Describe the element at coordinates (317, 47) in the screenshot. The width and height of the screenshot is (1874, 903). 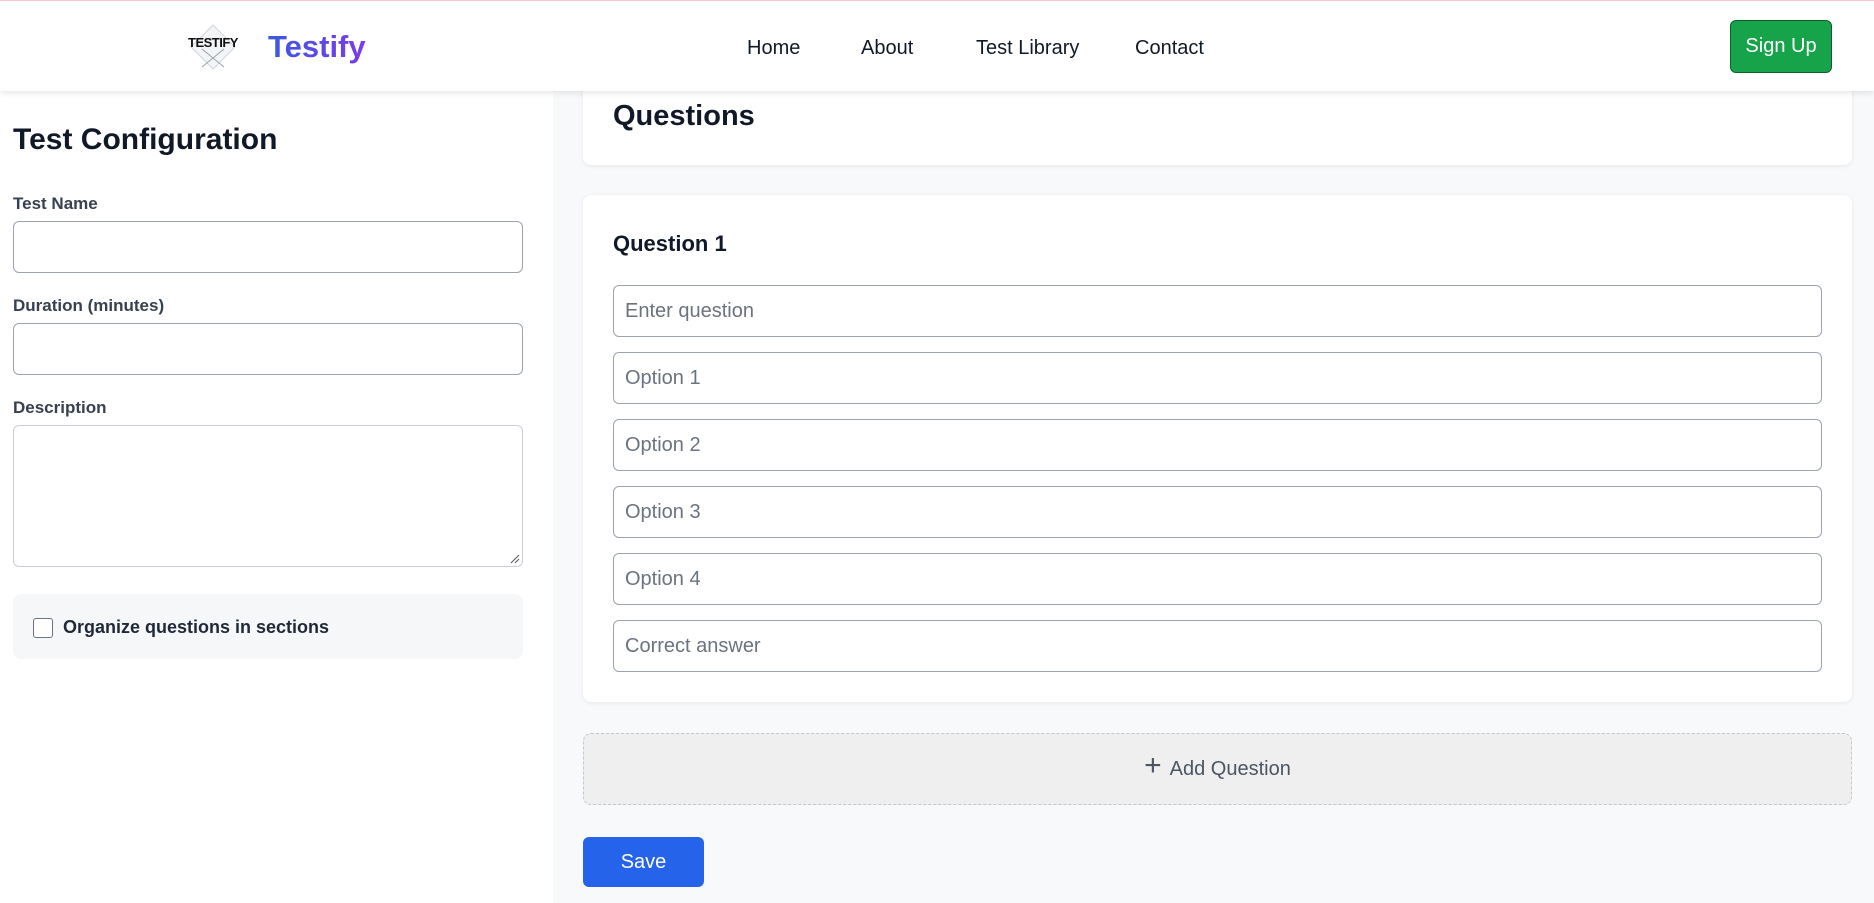
I see `brand-name: Testify` at that location.